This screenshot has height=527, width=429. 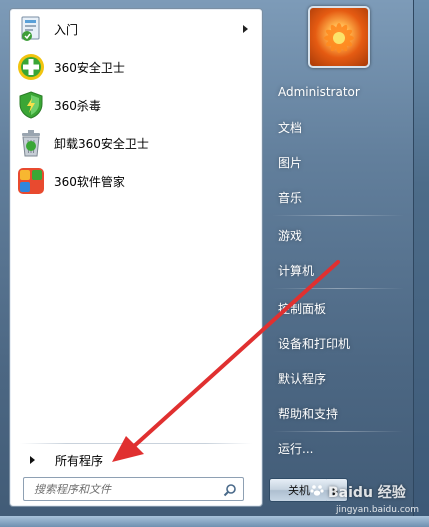 I want to click on right-item-user: Administrator, so click(x=338, y=92).